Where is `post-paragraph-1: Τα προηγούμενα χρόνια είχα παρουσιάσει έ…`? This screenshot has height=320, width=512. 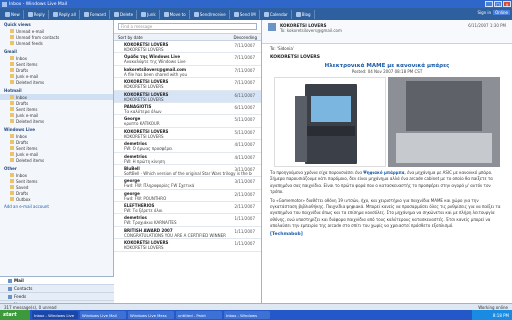
post-paragraph-1: Τα προηγούμενα χρόνια είχα παρουσιάσει έ… is located at coordinates (381, 182).